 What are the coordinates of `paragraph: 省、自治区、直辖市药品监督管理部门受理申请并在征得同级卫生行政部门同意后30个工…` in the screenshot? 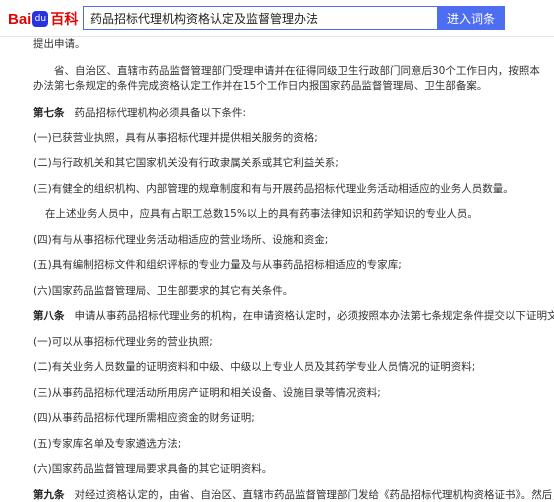 It's located at (286, 78).